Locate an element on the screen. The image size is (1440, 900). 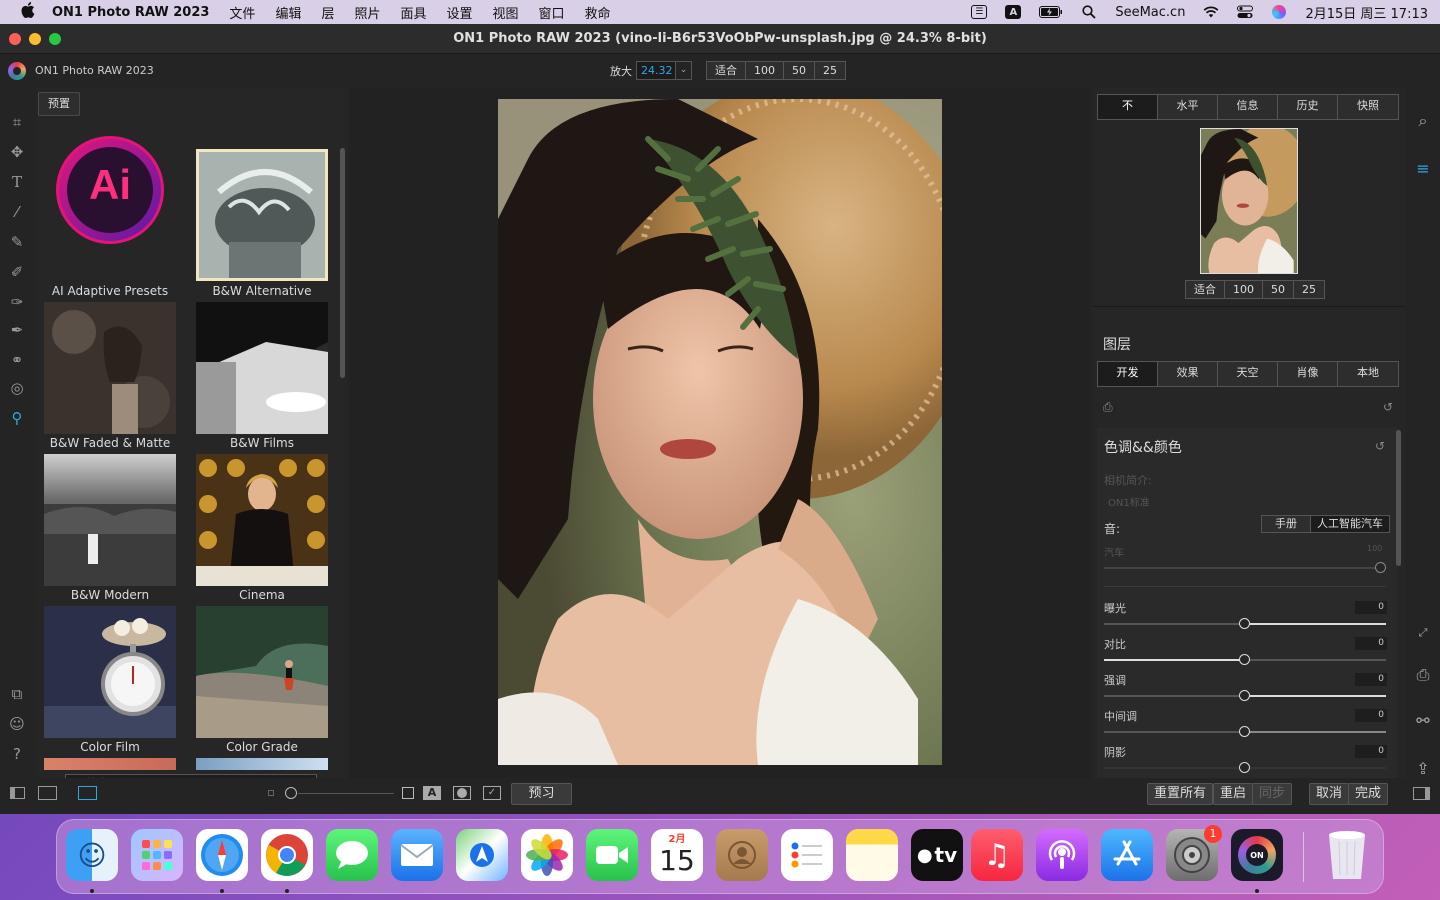
nav-zoom-100-button: 100 is located at coordinates (1244, 289).